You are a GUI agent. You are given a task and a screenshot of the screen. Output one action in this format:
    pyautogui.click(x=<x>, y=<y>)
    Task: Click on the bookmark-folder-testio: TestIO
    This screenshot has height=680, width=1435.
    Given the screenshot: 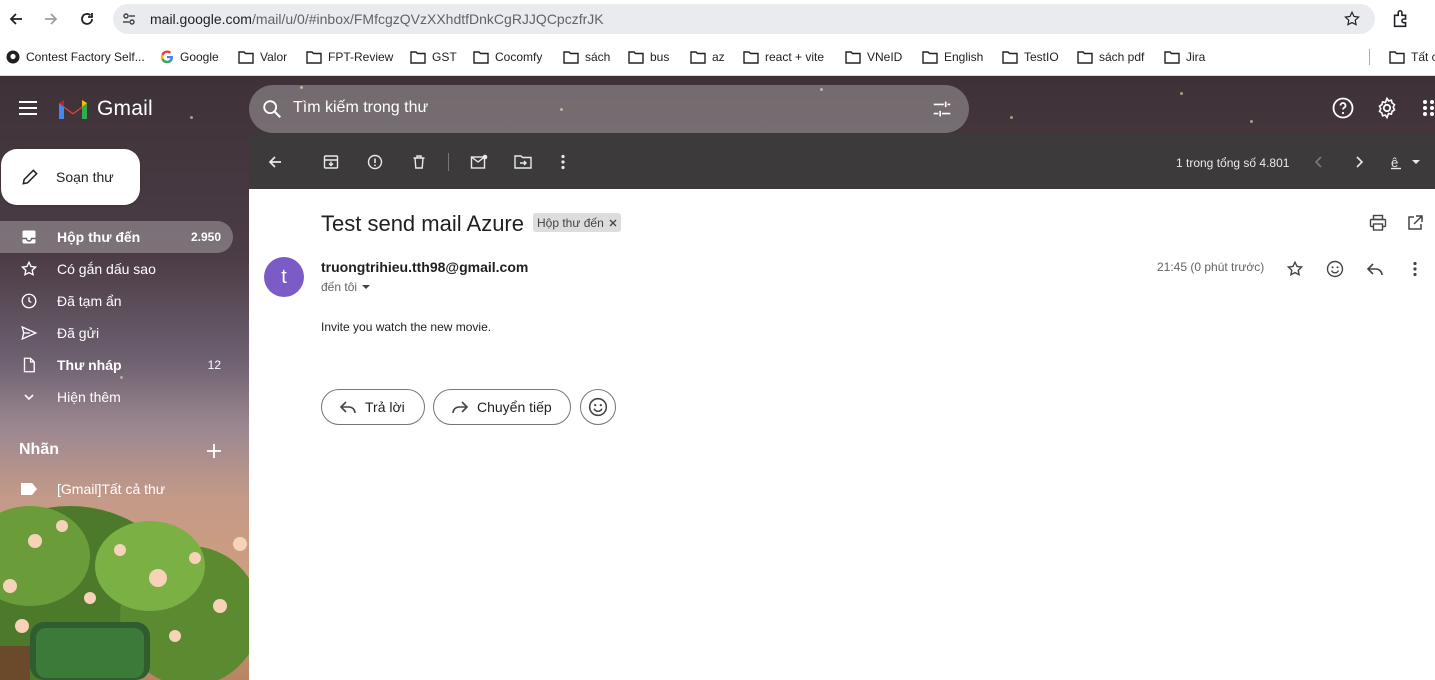 What is the action you would take?
    pyautogui.click(x=1030, y=57)
    